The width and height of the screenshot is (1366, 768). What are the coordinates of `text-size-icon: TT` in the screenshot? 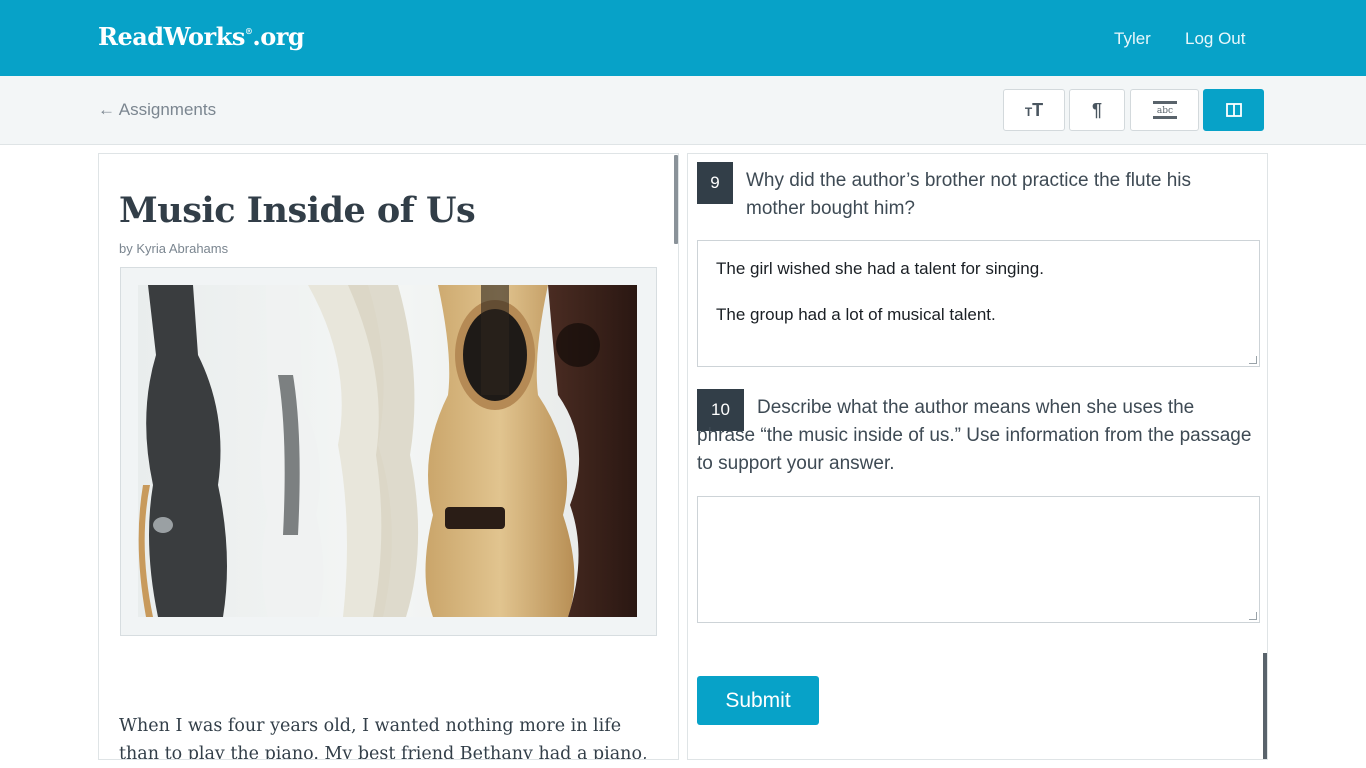 It's located at (1034, 109).